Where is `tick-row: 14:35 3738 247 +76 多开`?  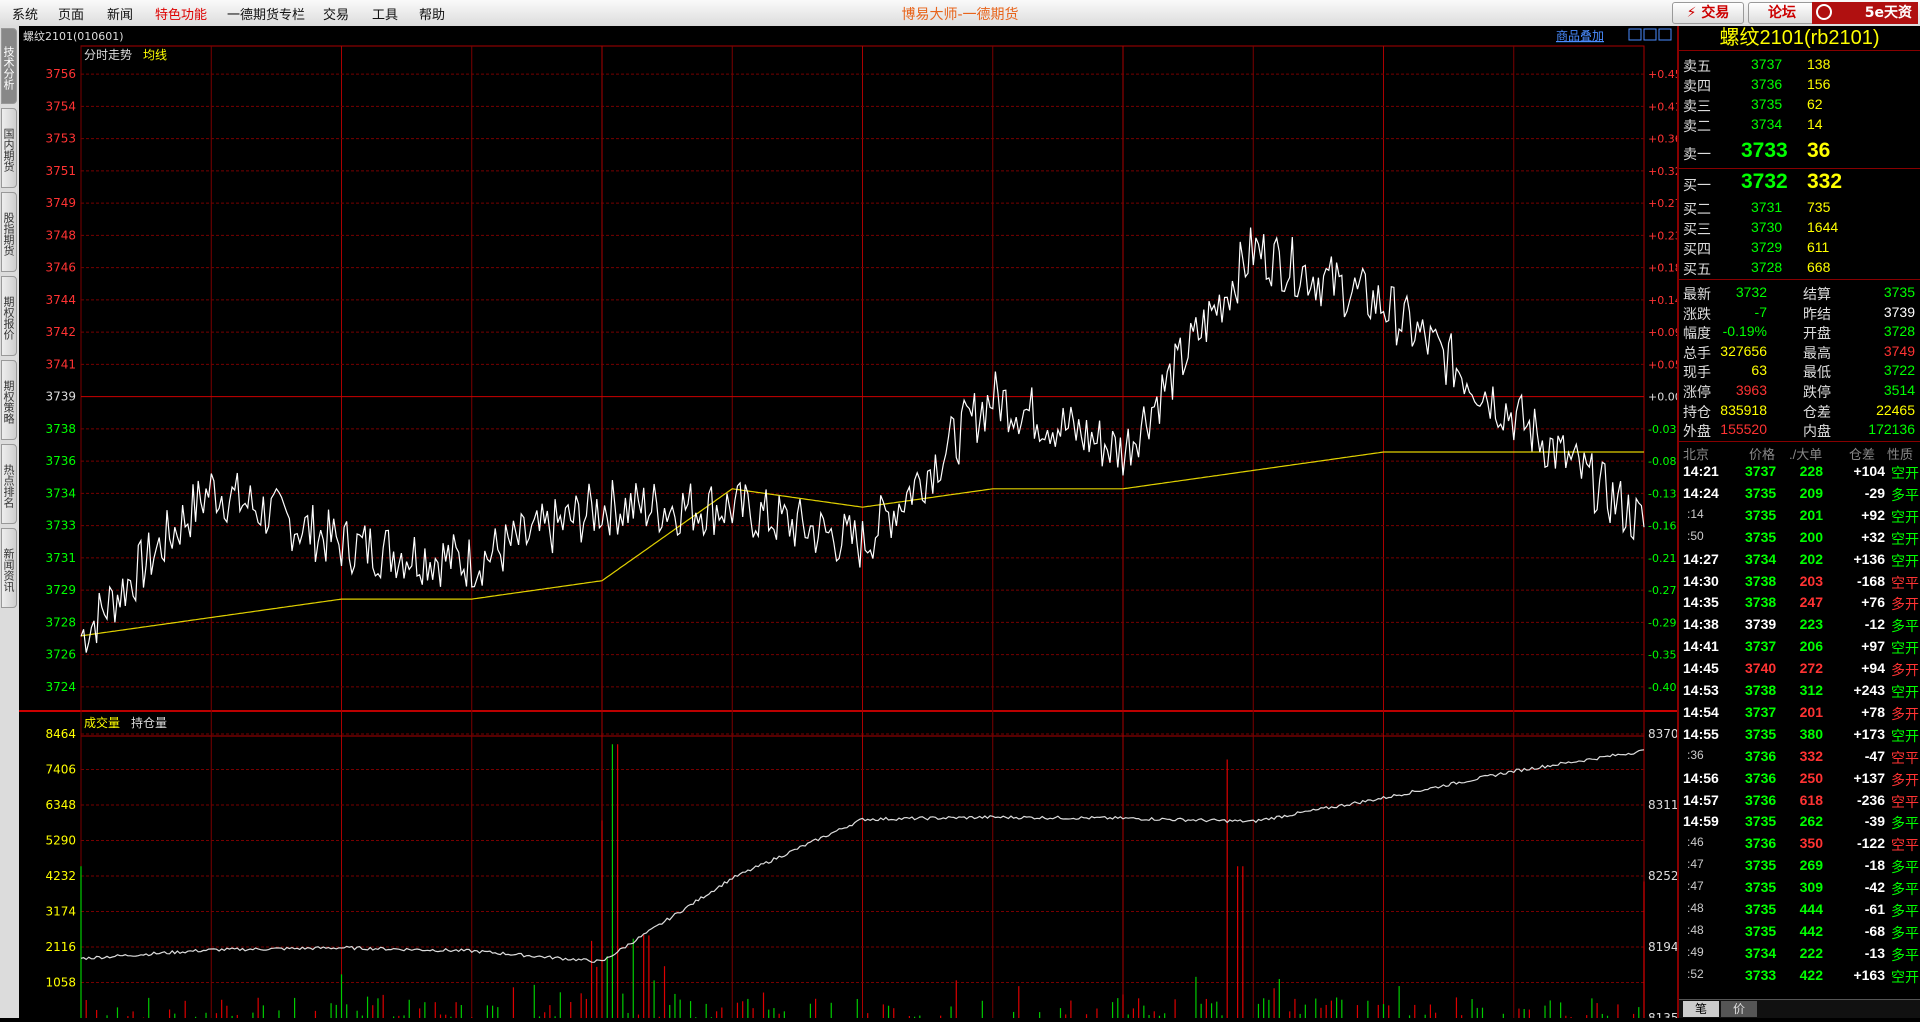
tick-row: 14:35 3738 247 +76 多开 is located at coordinates (1801, 605).